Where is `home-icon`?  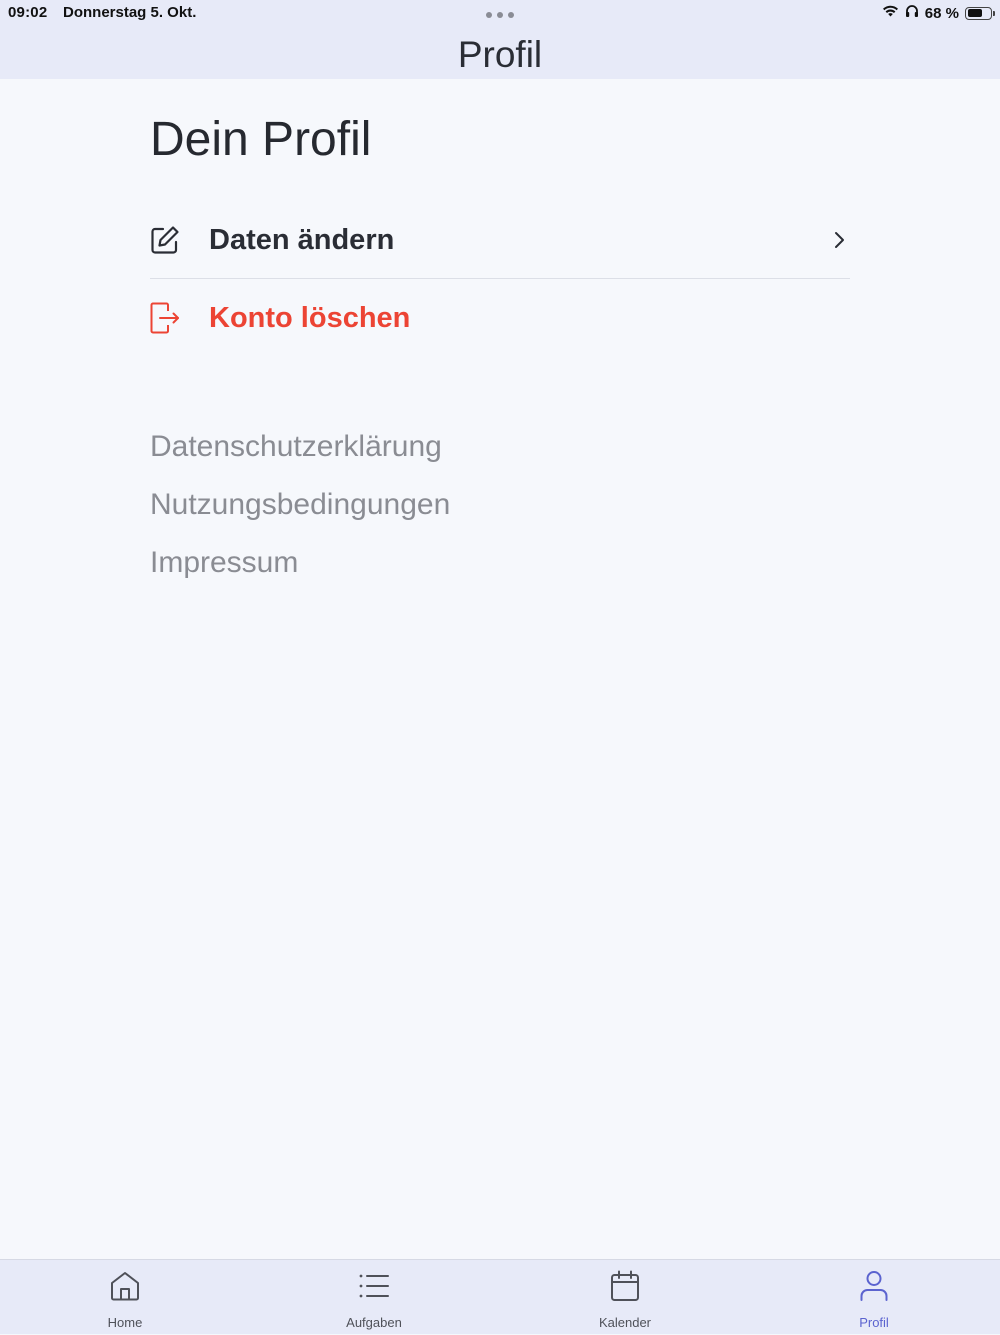
home-icon is located at coordinates (125, 1286).